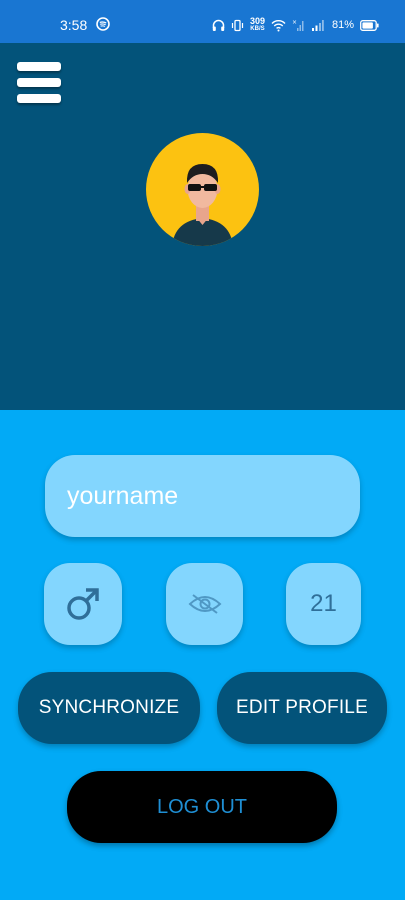 Image resolution: width=405 pixels, height=900 pixels. What do you see at coordinates (74, 25) in the screenshot?
I see `status-time: 3:58` at bounding box center [74, 25].